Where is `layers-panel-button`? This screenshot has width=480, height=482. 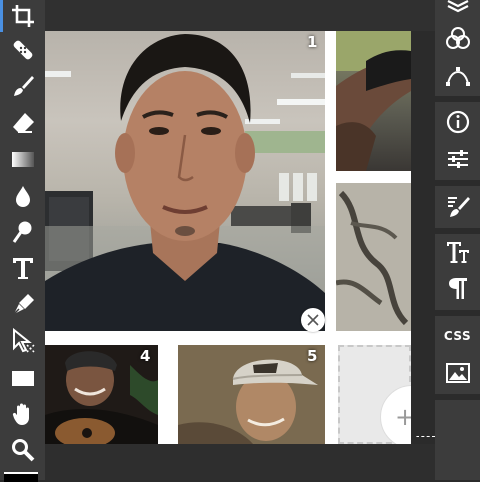
layers-panel-button is located at coordinates (457, 10).